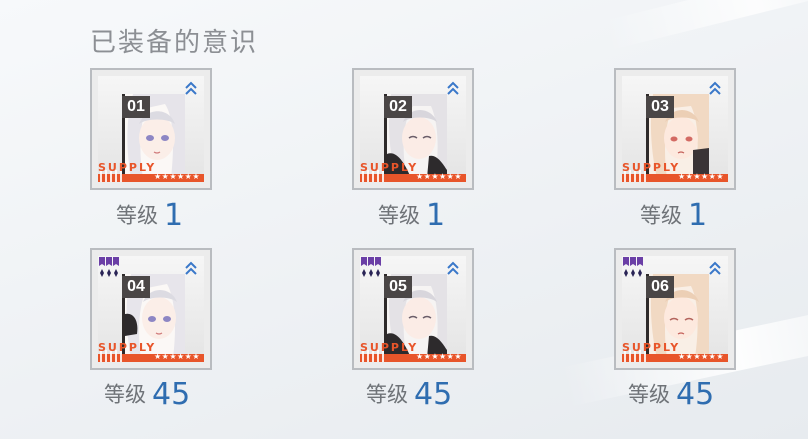 Image resolution: width=808 pixels, height=439 pixels. Describe the element at coordinates (398, 107) in the screenshot. I see `card-number: 02` at that location.